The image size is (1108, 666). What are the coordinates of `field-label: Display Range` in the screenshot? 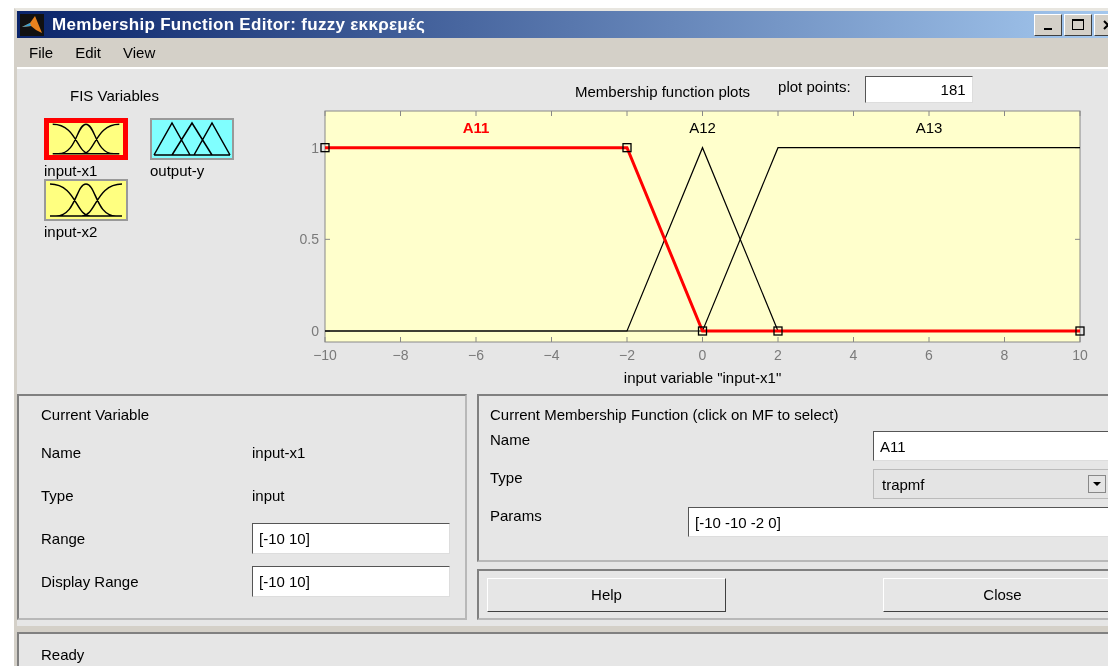 It's located at (90, 581).